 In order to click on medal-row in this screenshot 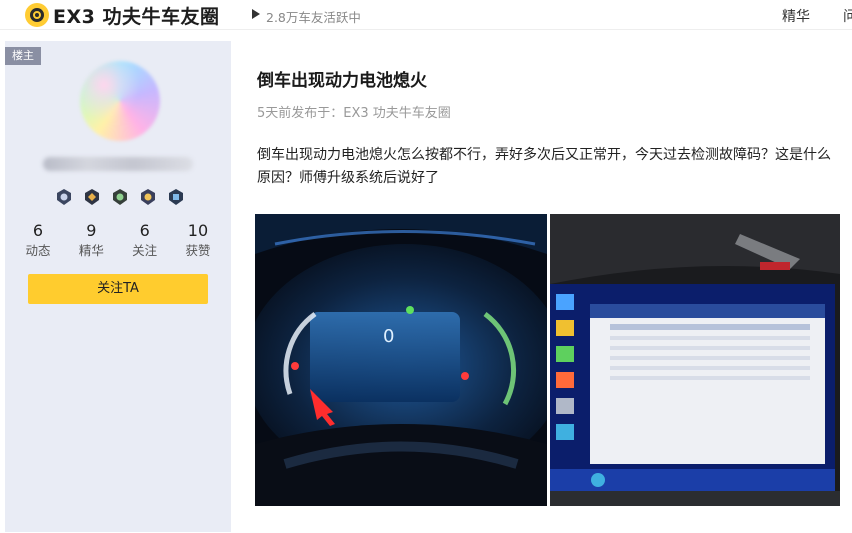, I will do `click(120, 198)`.